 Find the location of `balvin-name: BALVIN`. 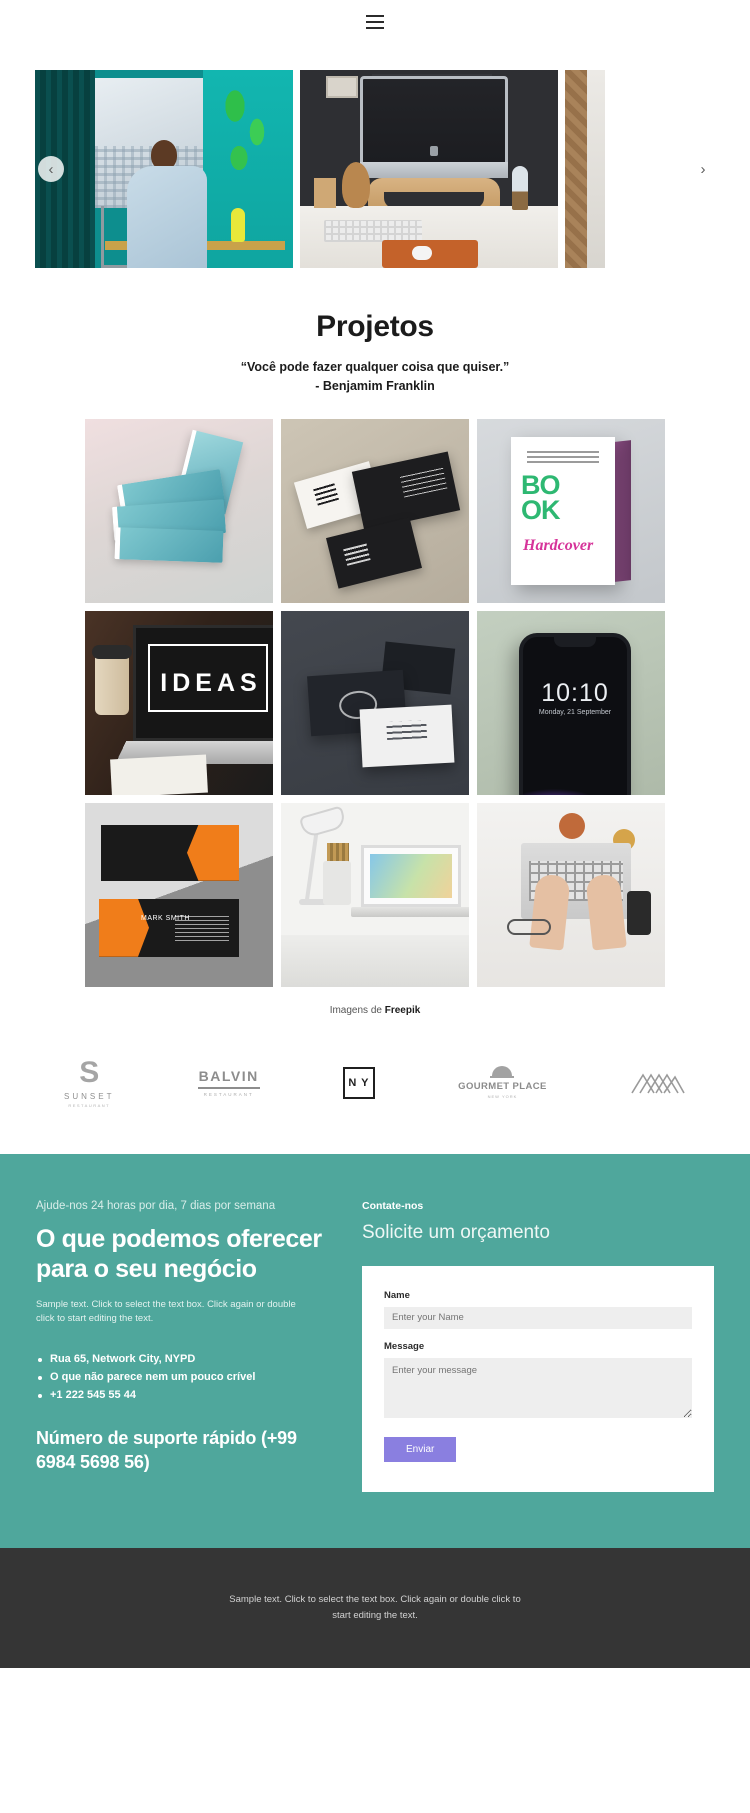

balvin-name: BALVIN is located at coordinates (228, 1076).